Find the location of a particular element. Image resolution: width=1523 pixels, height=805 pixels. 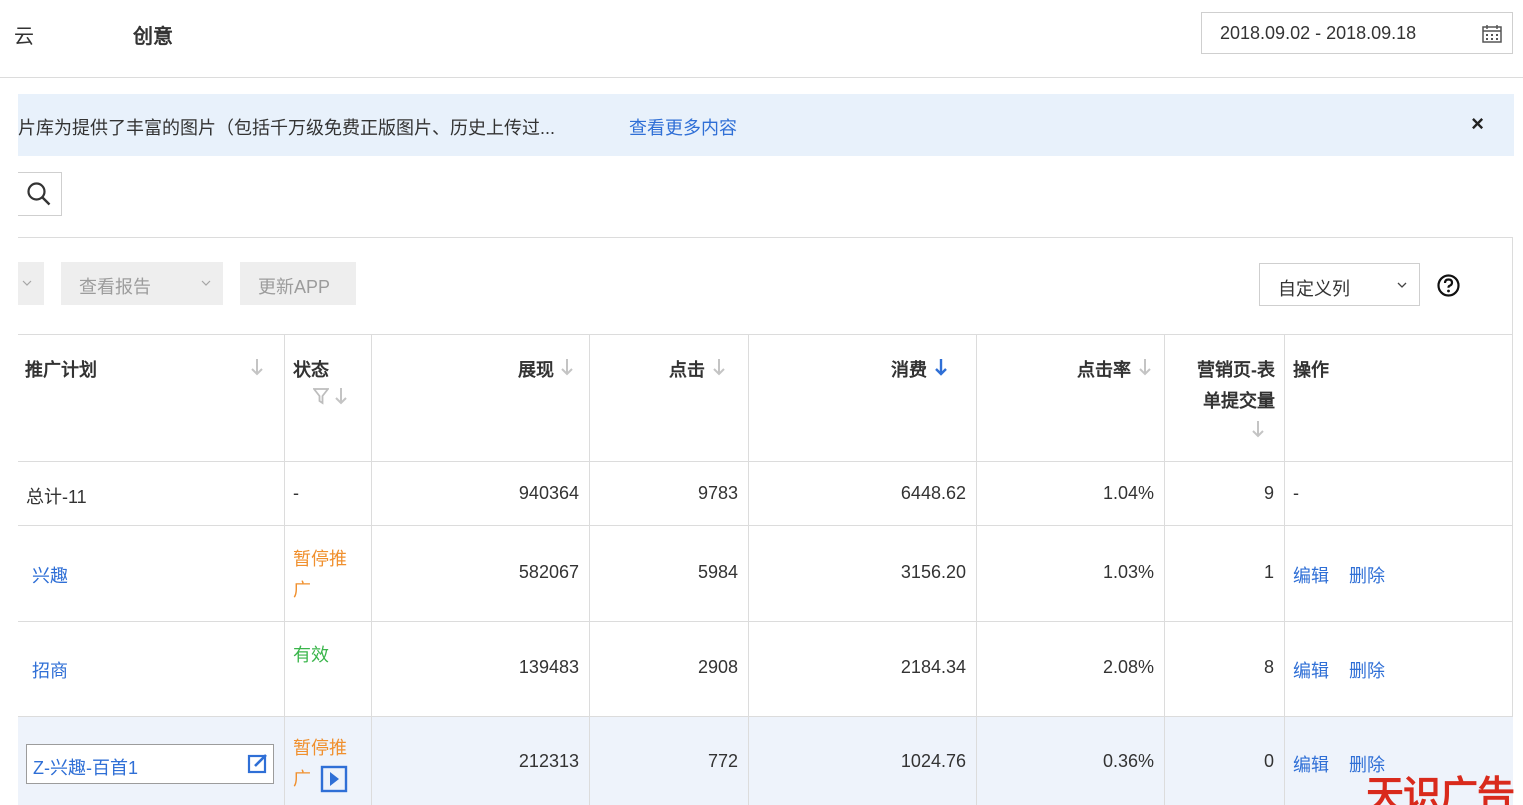

update-app-button: 更新APP is located at coordinates (298, 283).